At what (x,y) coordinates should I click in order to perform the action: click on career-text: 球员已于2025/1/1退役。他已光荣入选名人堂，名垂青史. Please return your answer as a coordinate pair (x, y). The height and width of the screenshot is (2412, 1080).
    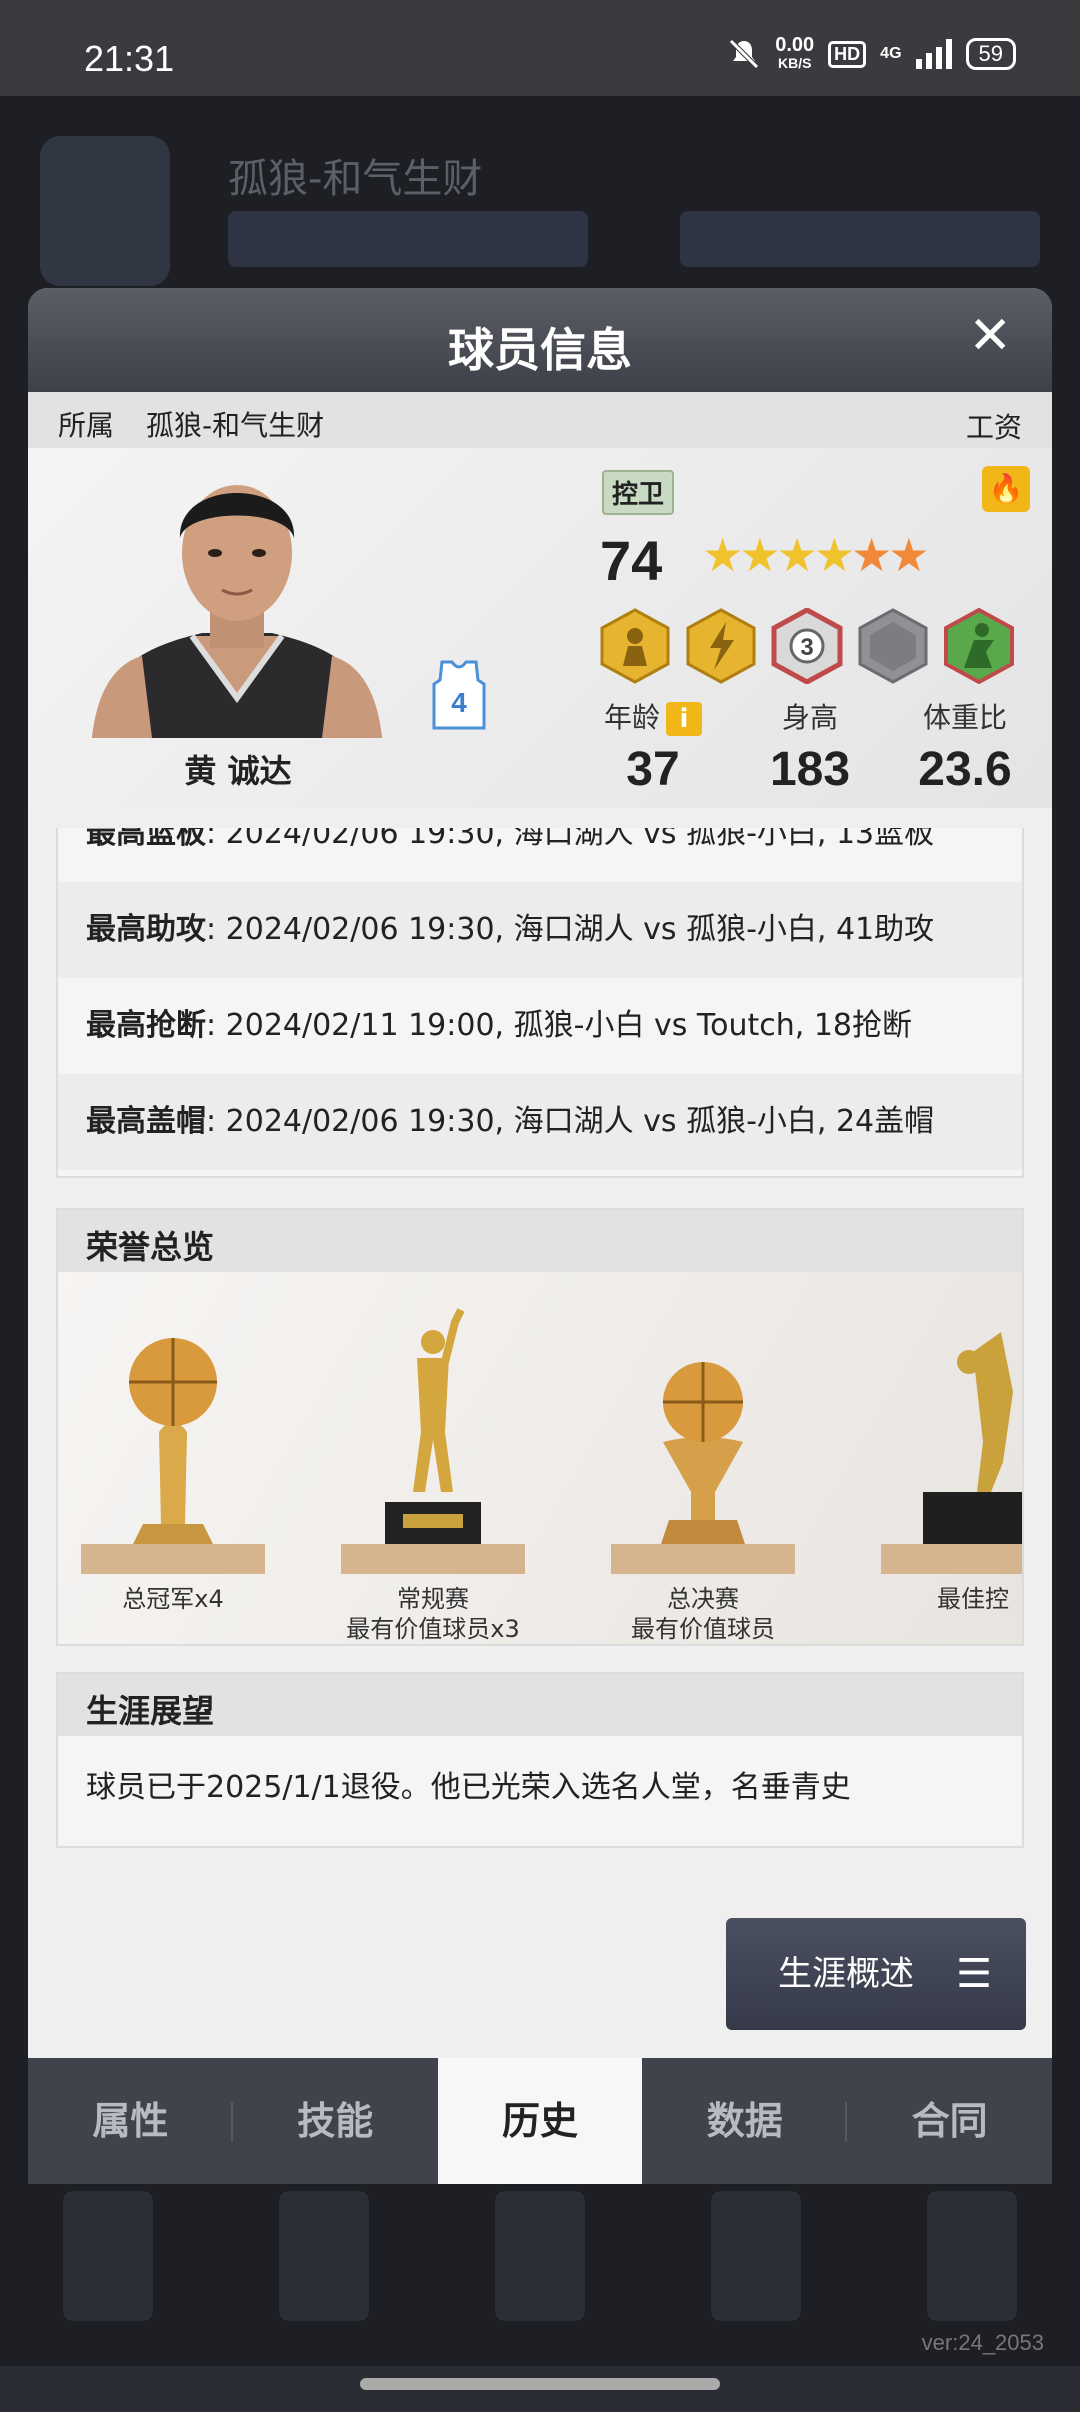
    Looking at the image, I should click on (468, 1787).